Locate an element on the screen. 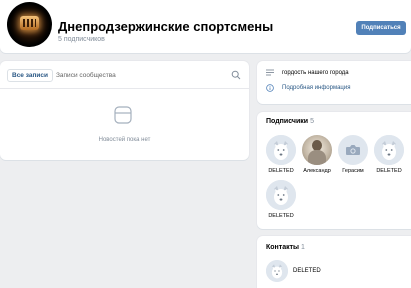 The width and height of the screenshot is (411, 288). menu-lines-icon is located at coordinates (270, 72).